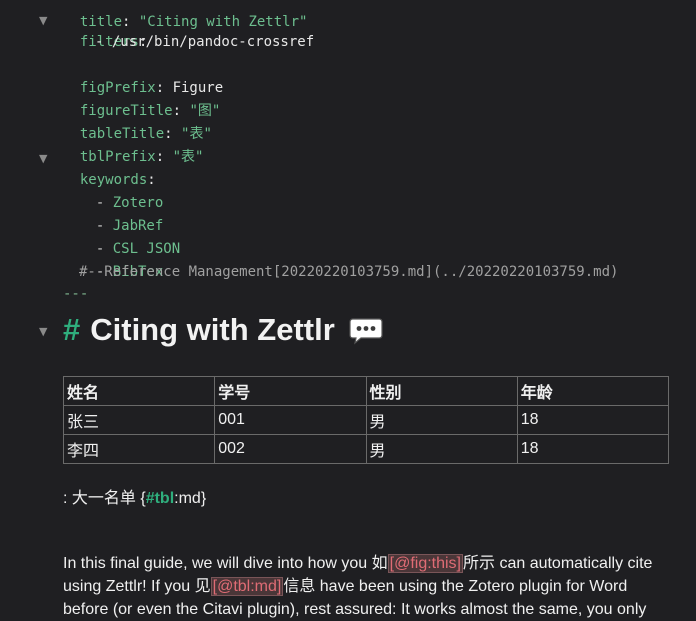  Describe the element at coordinates (134, 496) in the screenshot. I see `table-caption: : 大一名单 {#tbl:md}` at that location.